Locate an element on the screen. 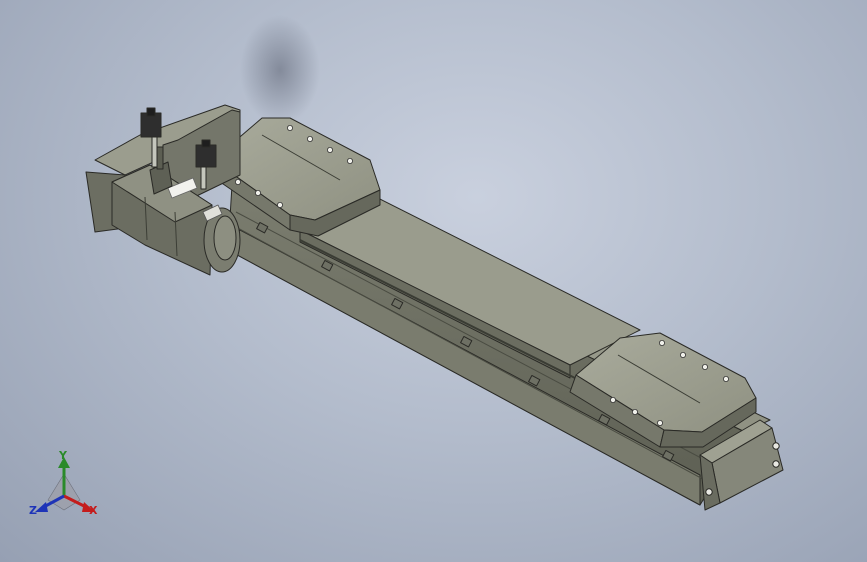  triad-x-label: X is located at coordinates (93, 510).